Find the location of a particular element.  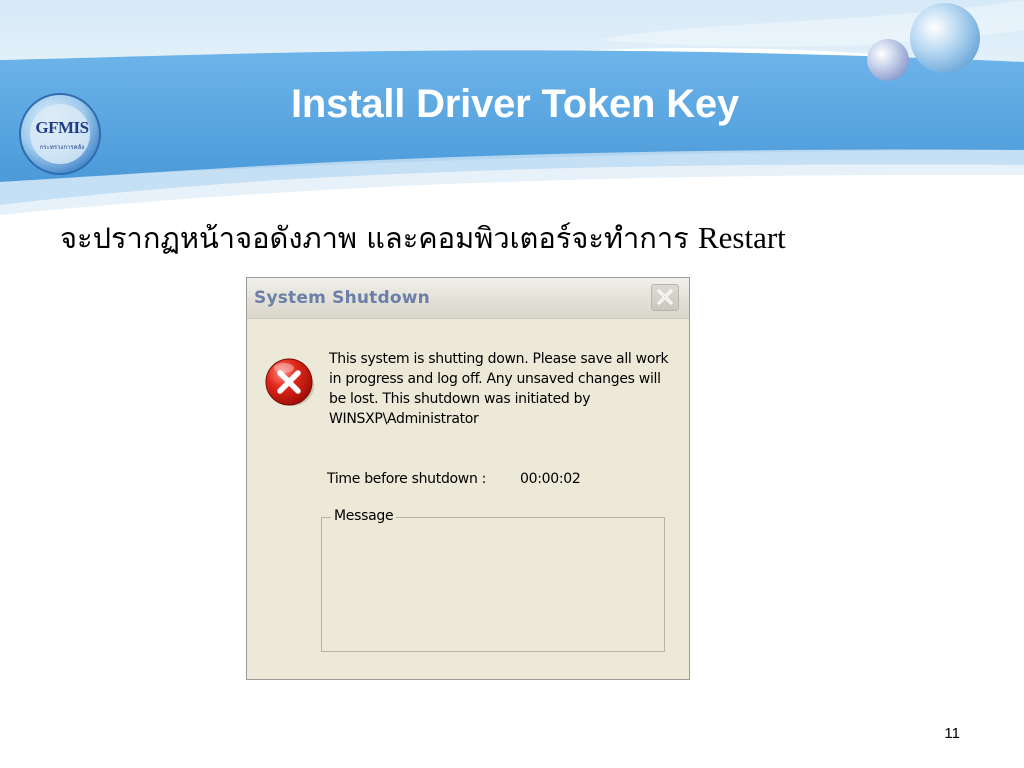

message-content is located at coordinates (493, 584).